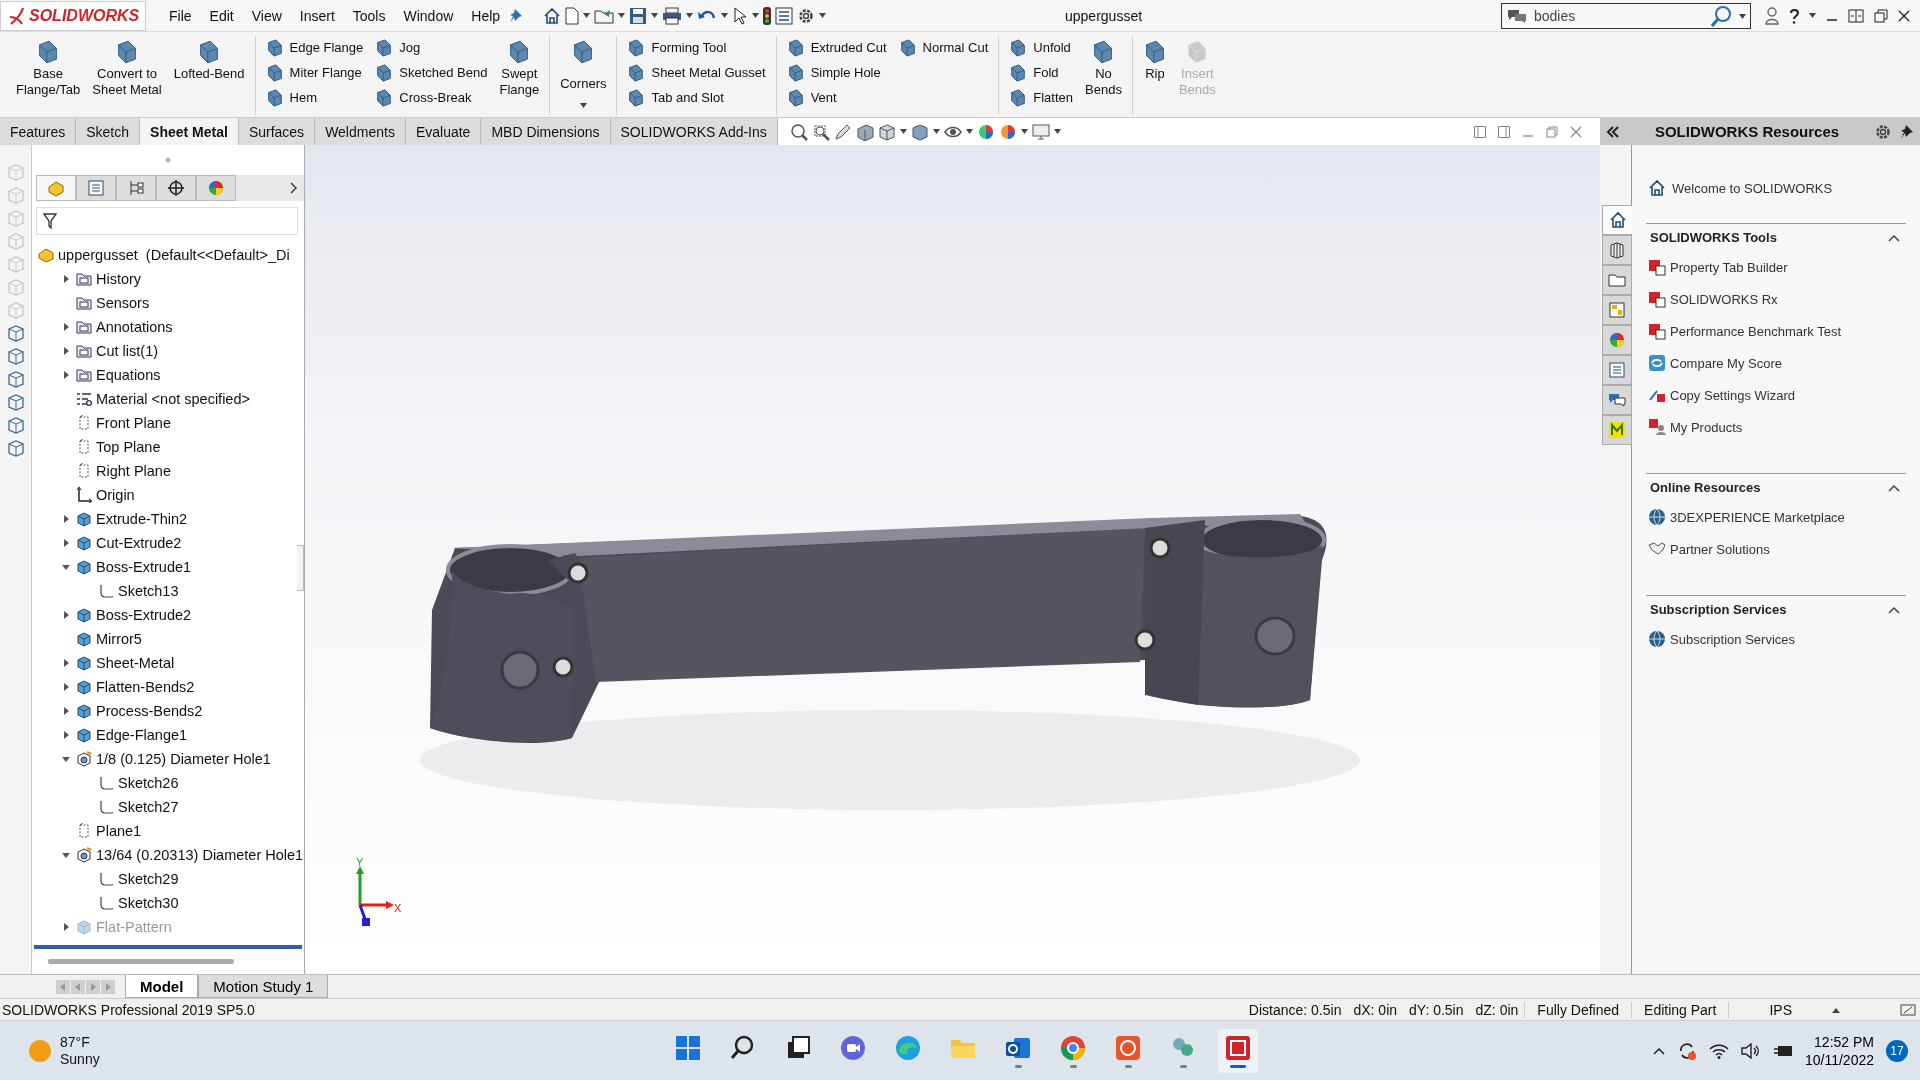 This screenshot has width=1920, height=1080. What do you see at coordinates (176, 188) in the screenshot?
I see `panel-tab` at bounding box center [176, 188].